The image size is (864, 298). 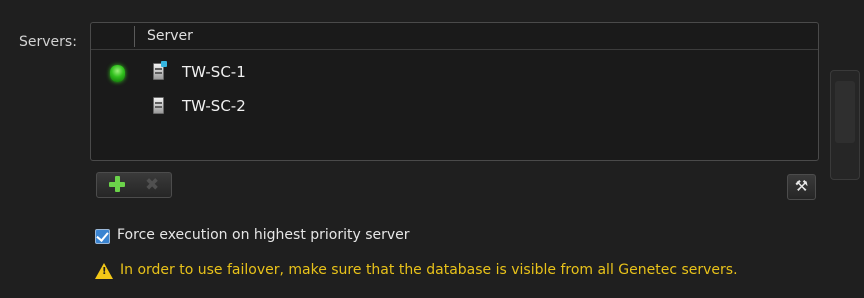 I want to click on servers-label: Servers:, so click(x=48, y=42).